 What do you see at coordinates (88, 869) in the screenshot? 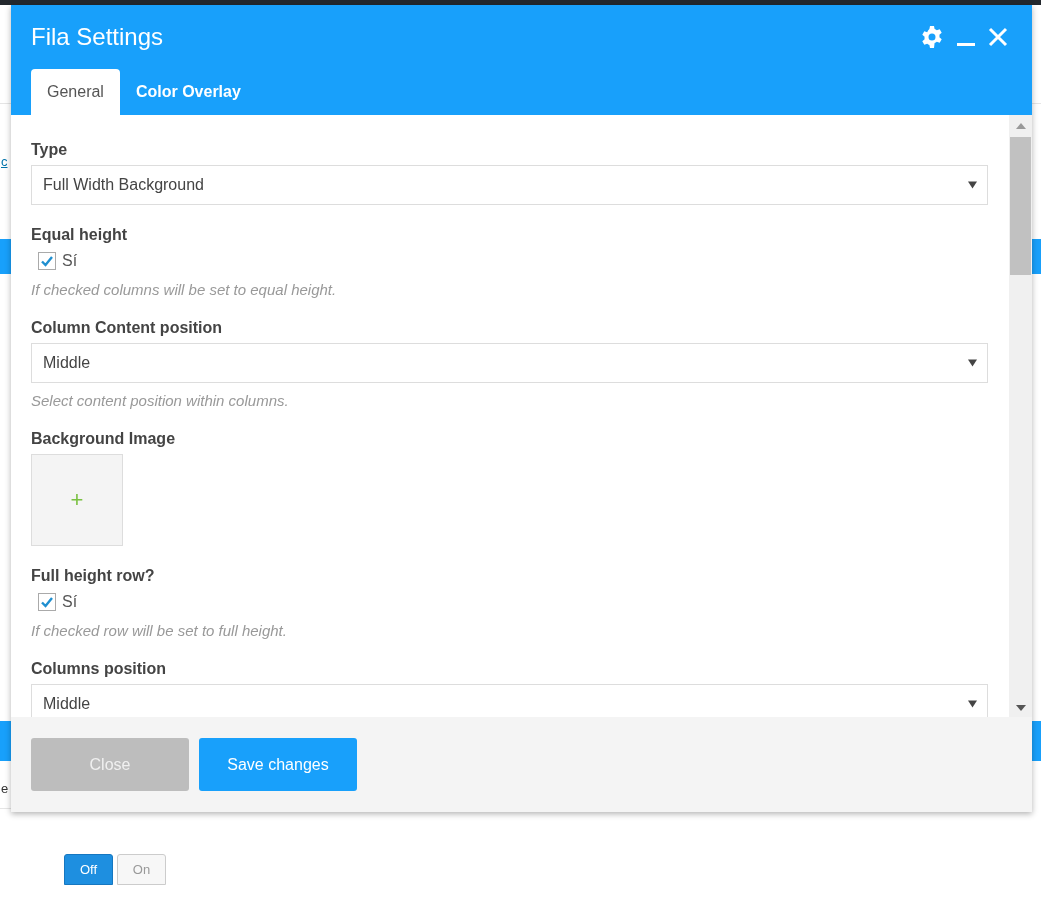
I see `toggle-option: Off` at bounding box center [88, 869].